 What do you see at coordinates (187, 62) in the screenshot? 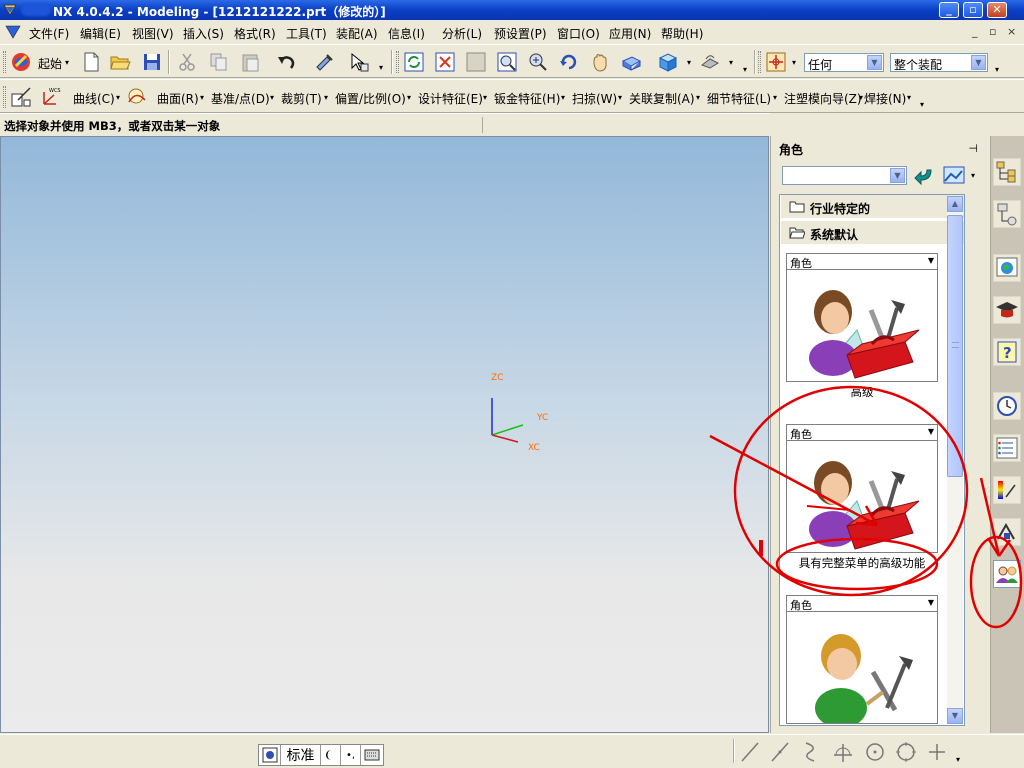
I see `cut-icon` at bounding box center [187, 62].